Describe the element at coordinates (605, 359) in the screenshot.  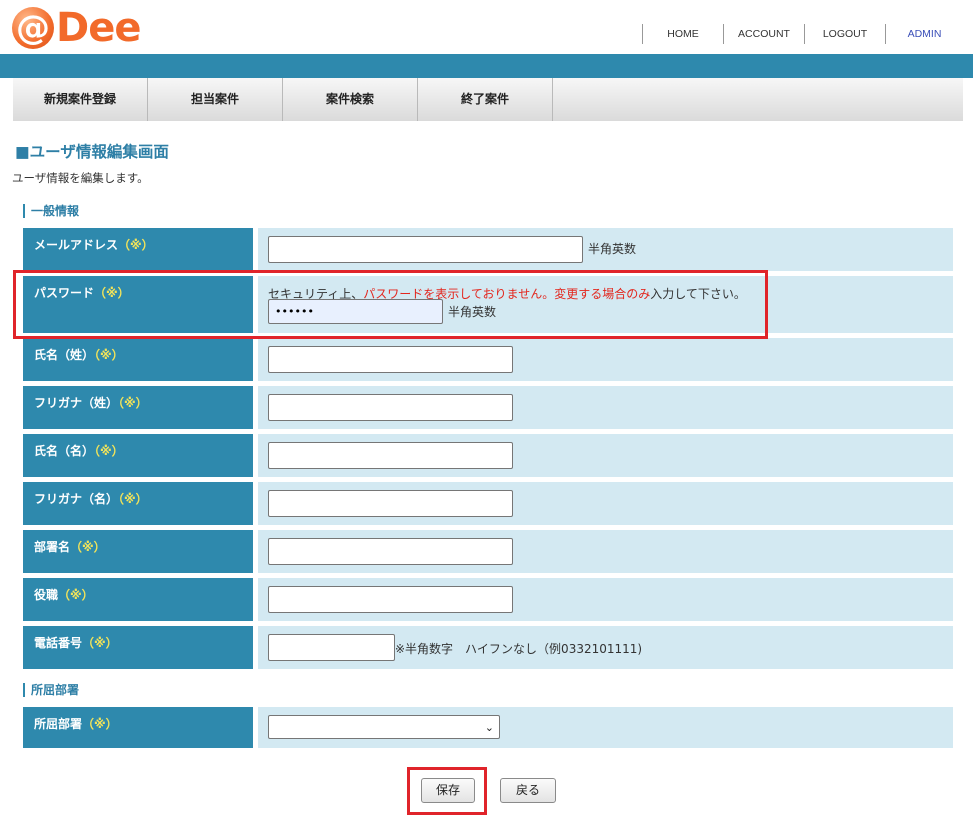
I see `last-name-value-cell` at that location.